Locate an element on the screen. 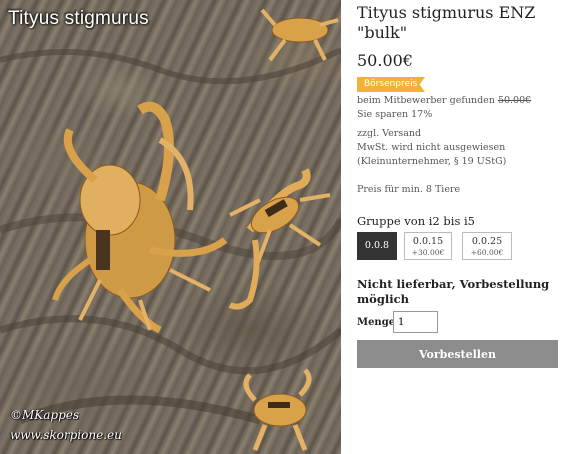 The height and width of the screenshot is (454, 572). vat-legal-note: (Kleinunternehmer, § 19 UStG) is located at coordinates (432, 161).